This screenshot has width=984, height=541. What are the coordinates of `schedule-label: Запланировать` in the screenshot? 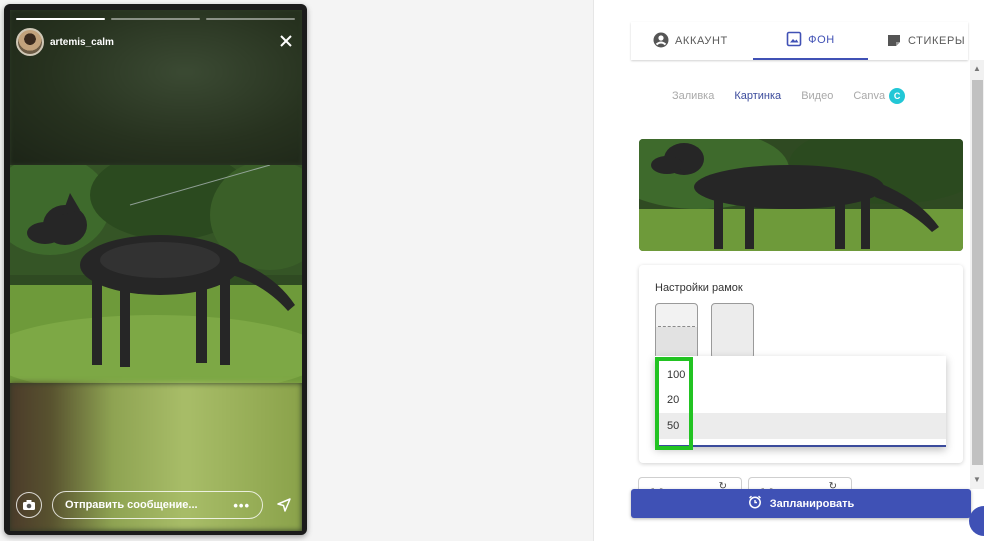 It's located at (812, 503).